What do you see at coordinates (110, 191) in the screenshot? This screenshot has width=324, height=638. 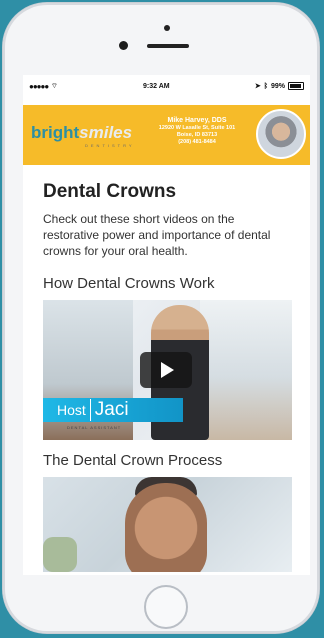 I see `page-title: Dental Crowns` at bounding box center [110, 191].